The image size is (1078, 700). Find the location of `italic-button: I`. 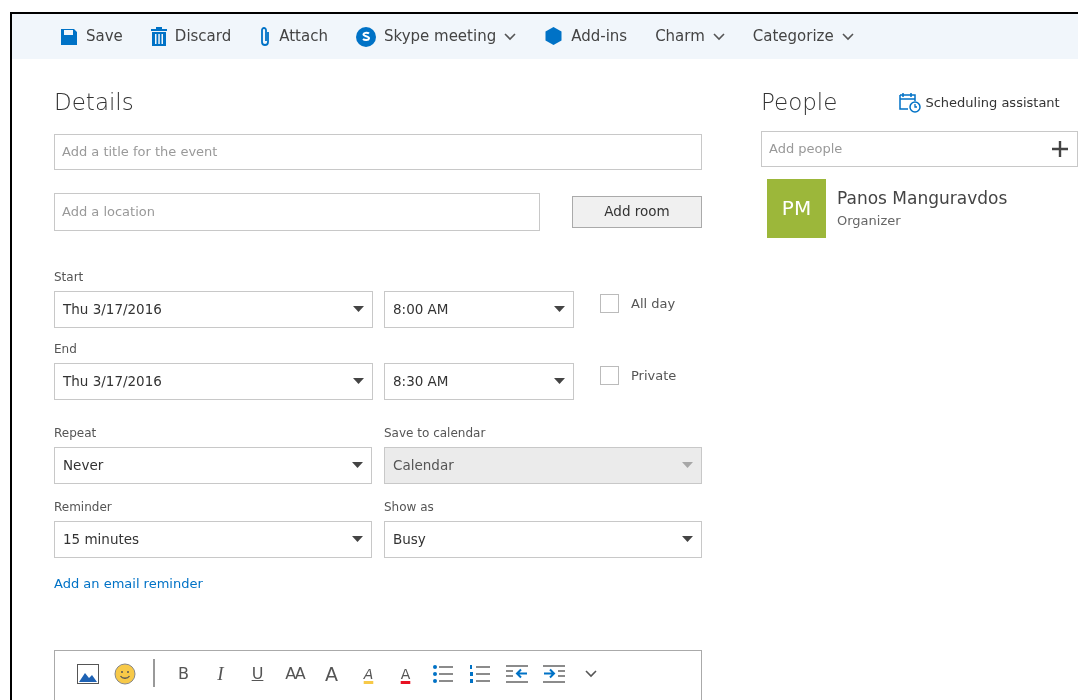

italic-button: I is located at coordinates (220, 674).